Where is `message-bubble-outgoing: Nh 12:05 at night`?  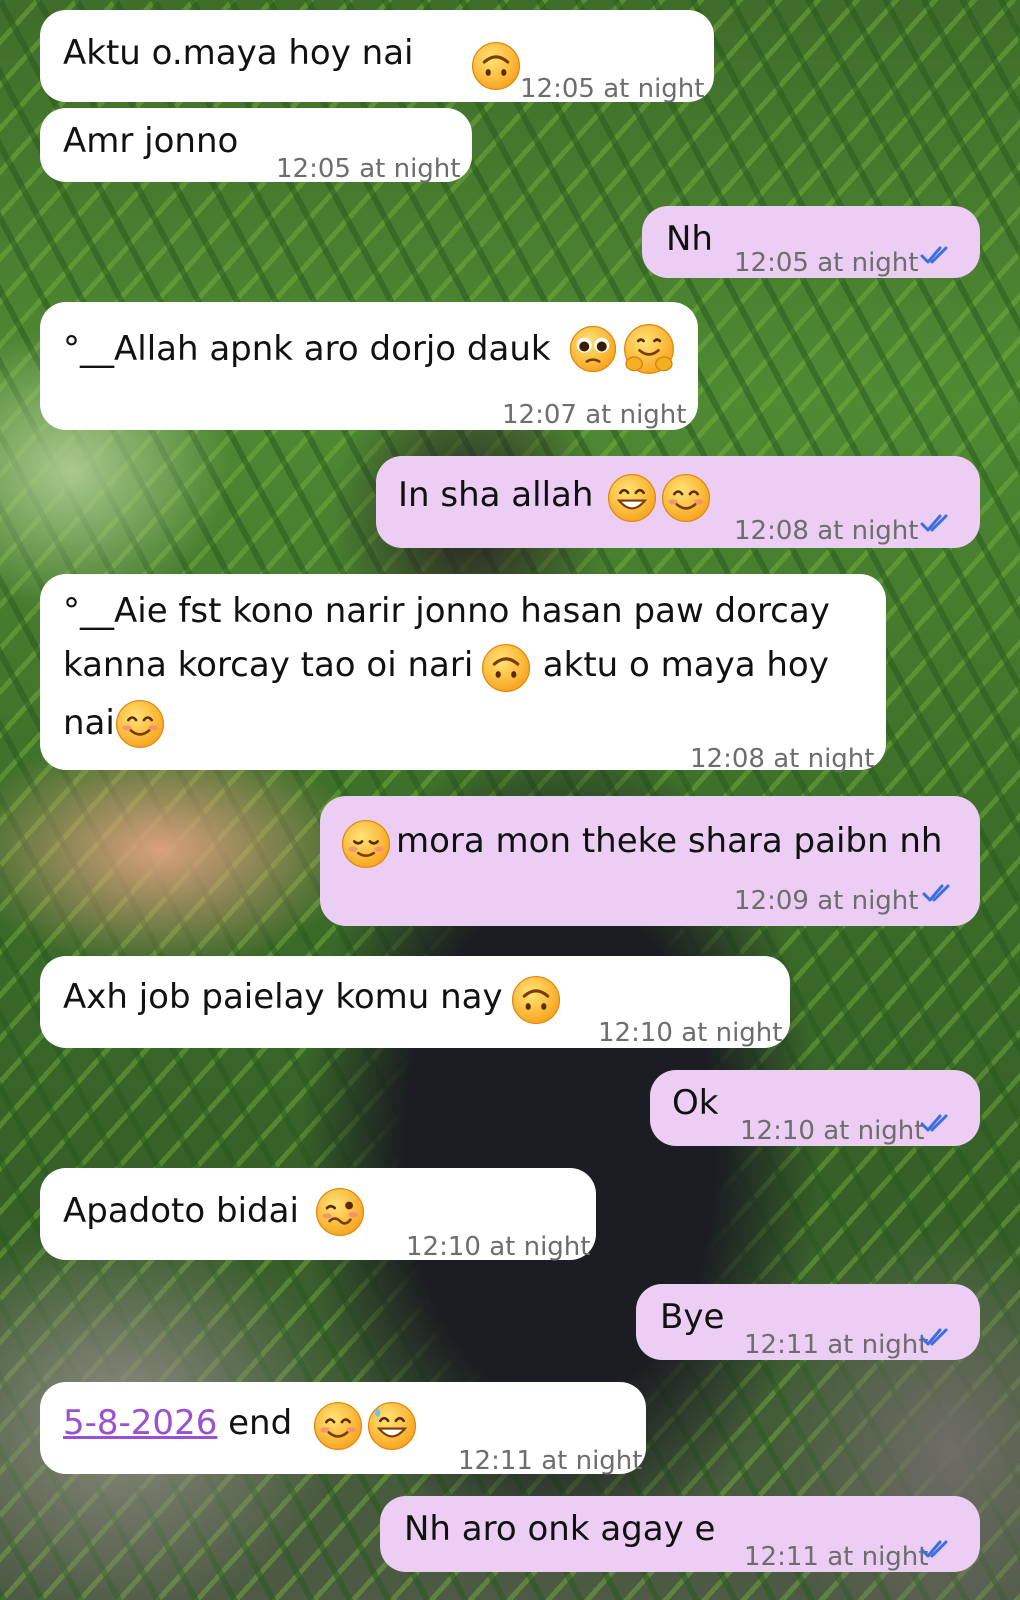
message-bubble-outgoing: Nh 12:05 at night is located at coordinates (811, 242).